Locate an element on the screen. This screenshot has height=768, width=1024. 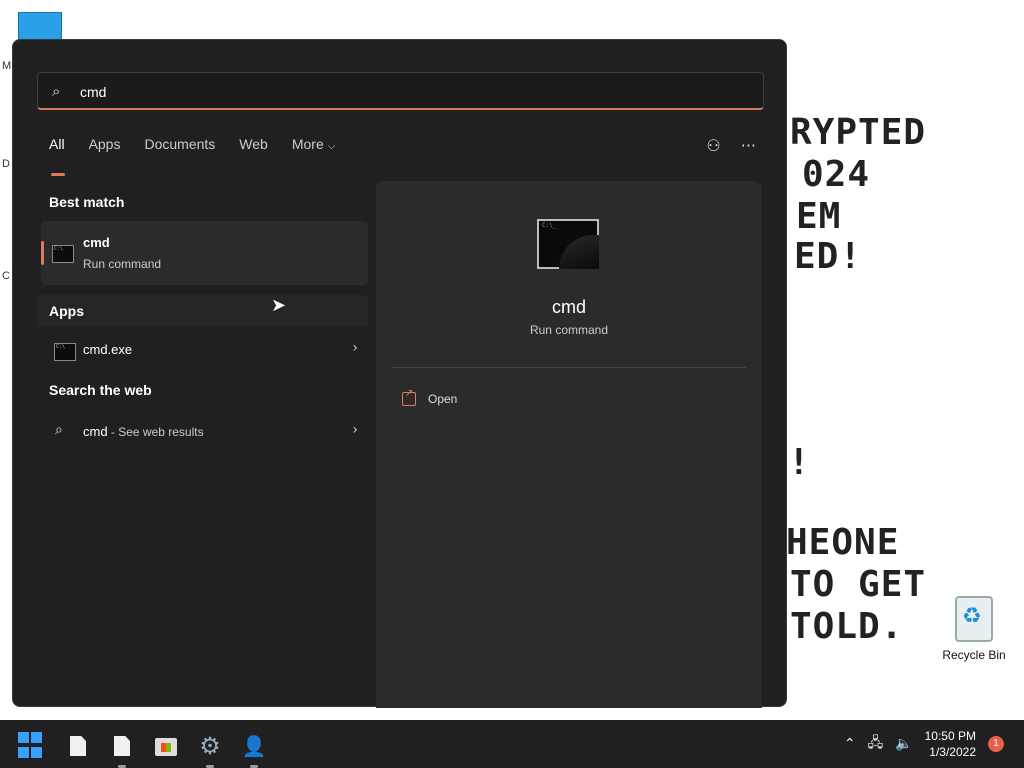
taskbar-pinned: ⚙ 👤 is located at coordinates (142, 749).